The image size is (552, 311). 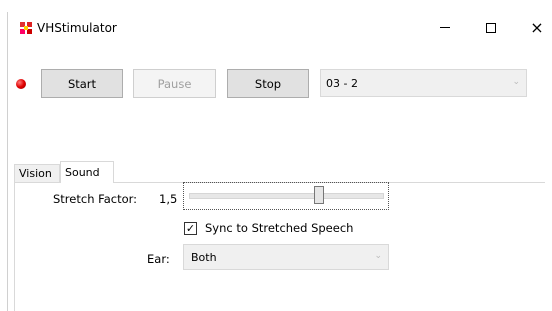 I want to click on tab-vision: Vision, so click(x=37, y=173).